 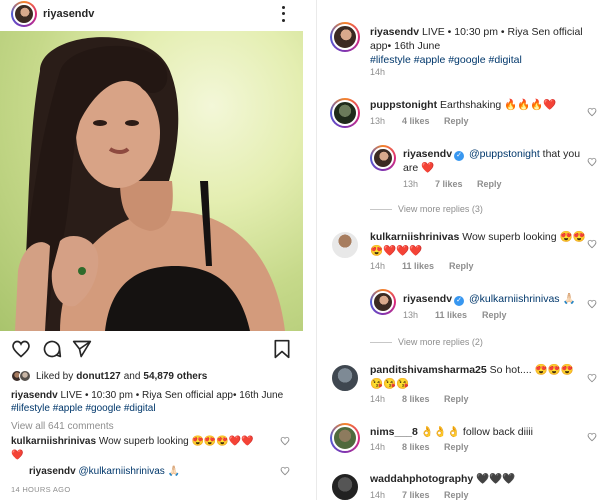 I want to click on post-comment-reply: riyasendv @kulkarniishrinivas 🙏🏻, so click(x=149, y=472).